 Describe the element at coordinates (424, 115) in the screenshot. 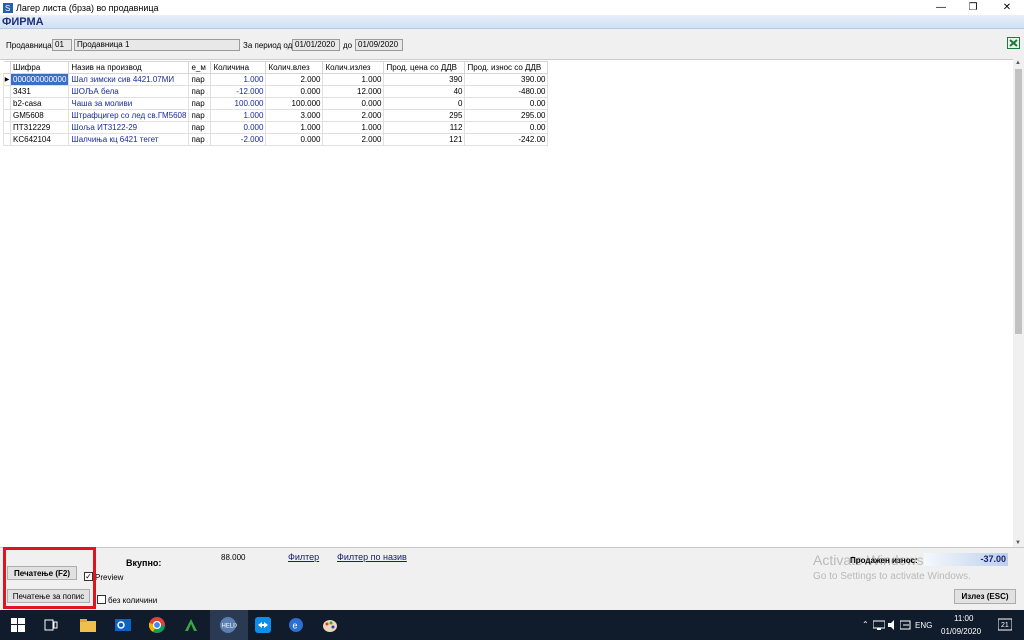

I see `cell-price: 295` at that location.